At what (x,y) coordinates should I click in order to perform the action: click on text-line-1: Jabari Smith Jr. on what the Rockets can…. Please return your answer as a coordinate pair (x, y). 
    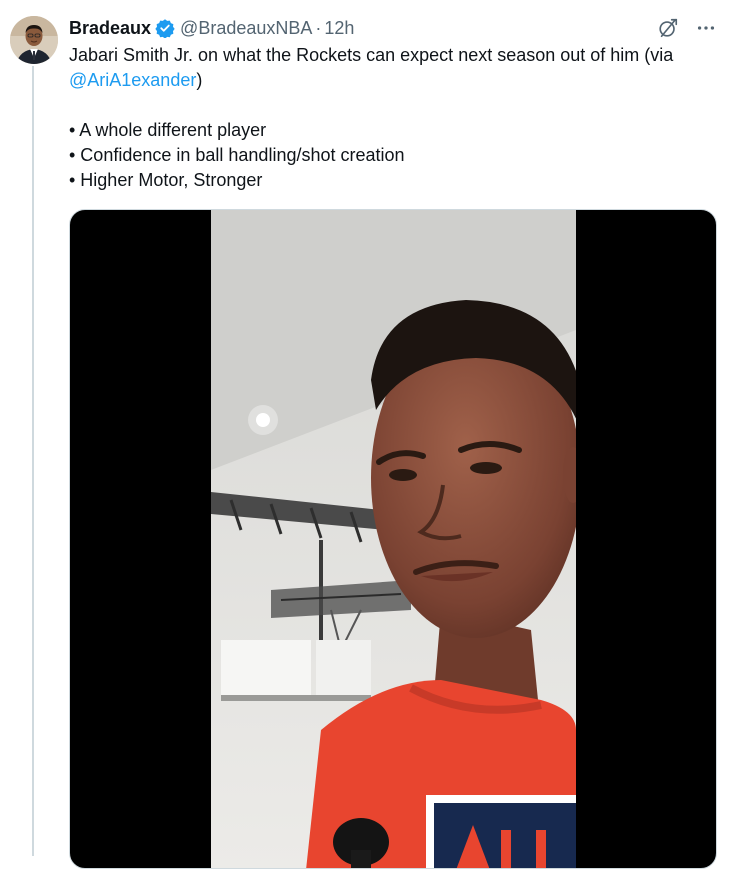
    Looking at the image, I should click on (371, 55).